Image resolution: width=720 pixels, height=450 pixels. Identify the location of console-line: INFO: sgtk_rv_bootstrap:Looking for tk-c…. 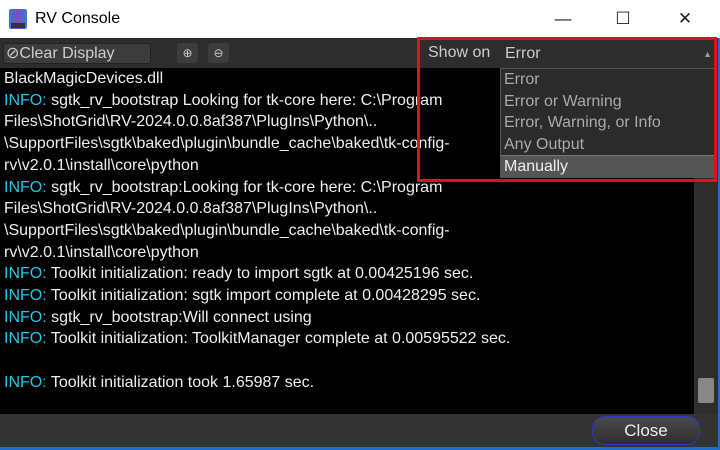
(347, 188).